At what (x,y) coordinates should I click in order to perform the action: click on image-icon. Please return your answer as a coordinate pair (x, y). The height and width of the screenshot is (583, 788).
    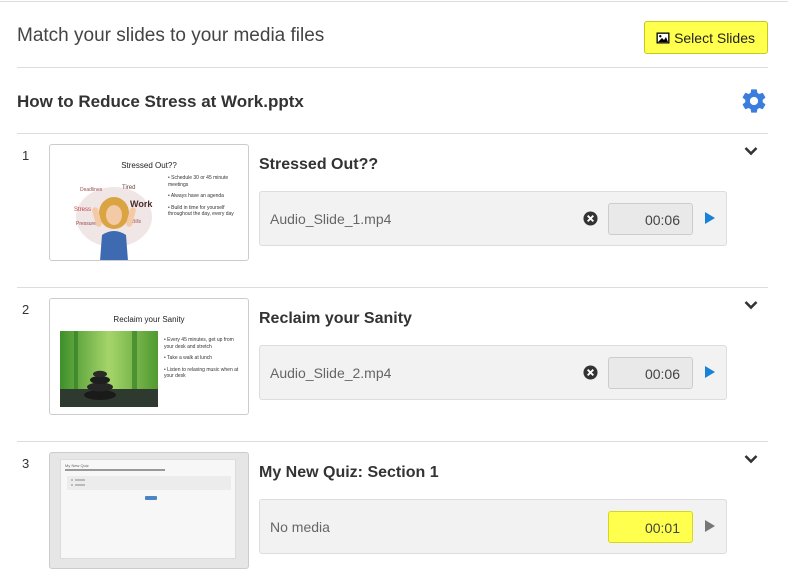
    Looking at the image, I should click on (663, 37).